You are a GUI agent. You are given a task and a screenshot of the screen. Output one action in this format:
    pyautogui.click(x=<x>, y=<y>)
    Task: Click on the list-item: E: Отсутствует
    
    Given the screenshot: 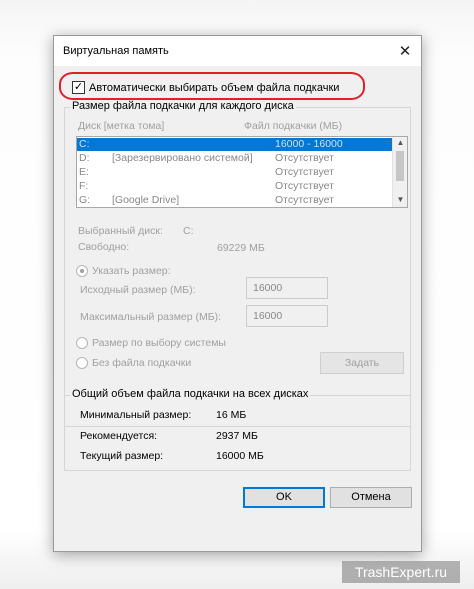 What is the action you would take?
    pyautogui.click(x=235, y=172)
    